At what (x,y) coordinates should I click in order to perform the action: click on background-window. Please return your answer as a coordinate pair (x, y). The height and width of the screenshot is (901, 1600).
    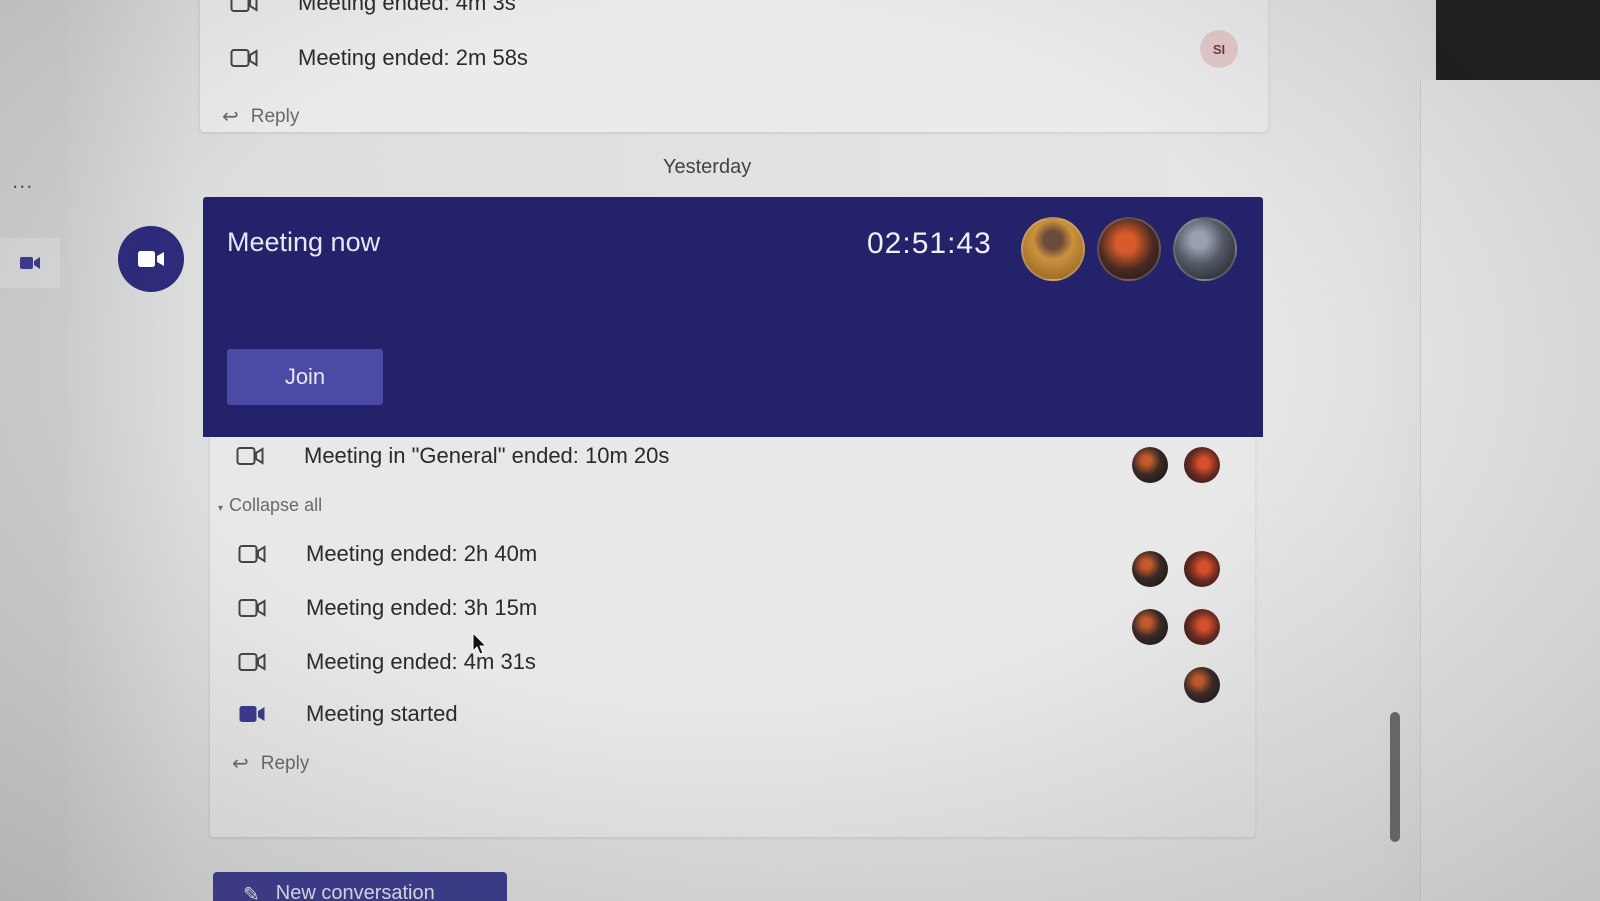
    Looking at the image, I should click on (1518, 40).